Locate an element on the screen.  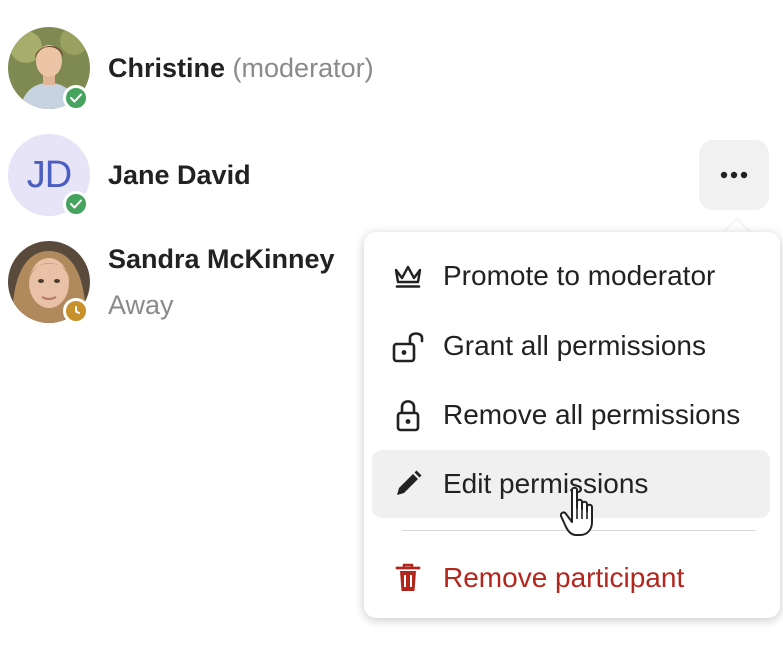
menu-item-label: Promote to moderator is located at coordinates (579, 275).